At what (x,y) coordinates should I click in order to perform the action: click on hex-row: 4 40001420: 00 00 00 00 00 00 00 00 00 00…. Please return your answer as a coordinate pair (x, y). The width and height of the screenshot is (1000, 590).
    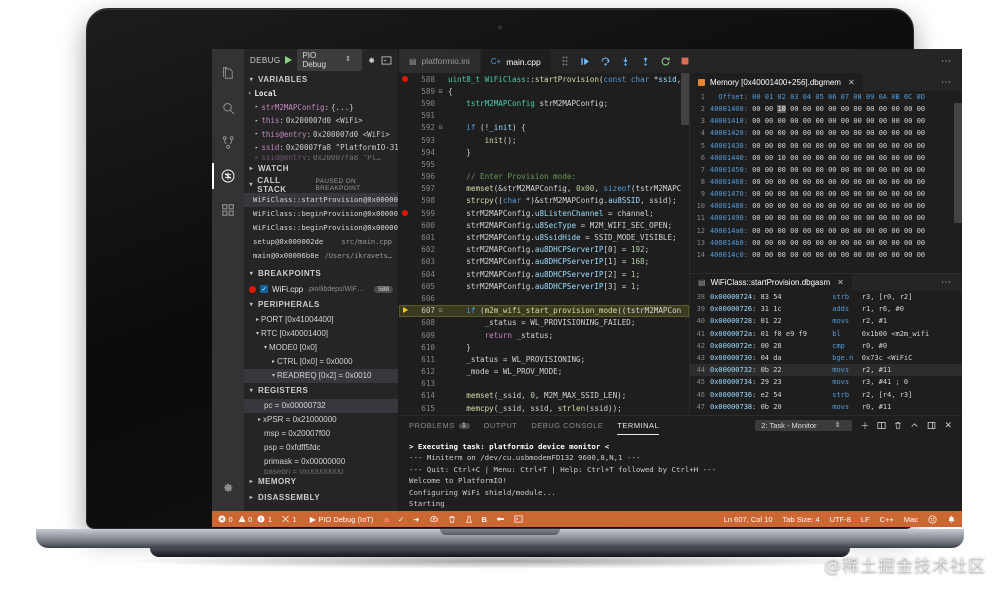
    Looking at the image, I should click on (826, 133).